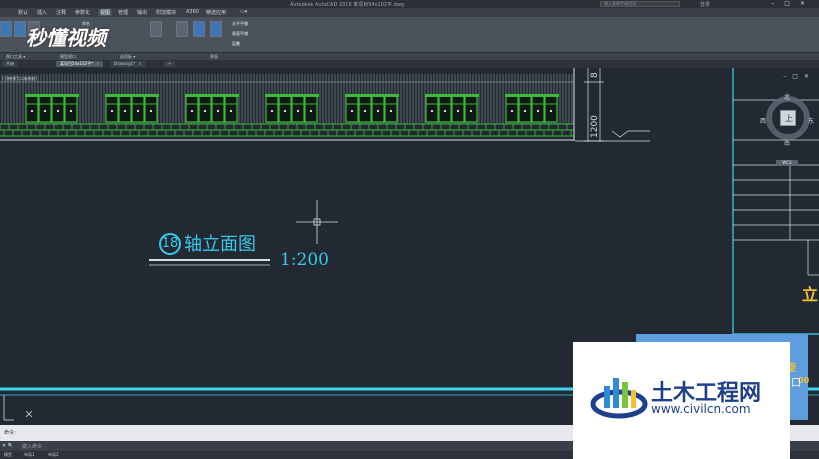  I want to click on sign-in-link: 登录, so click(705, 4).